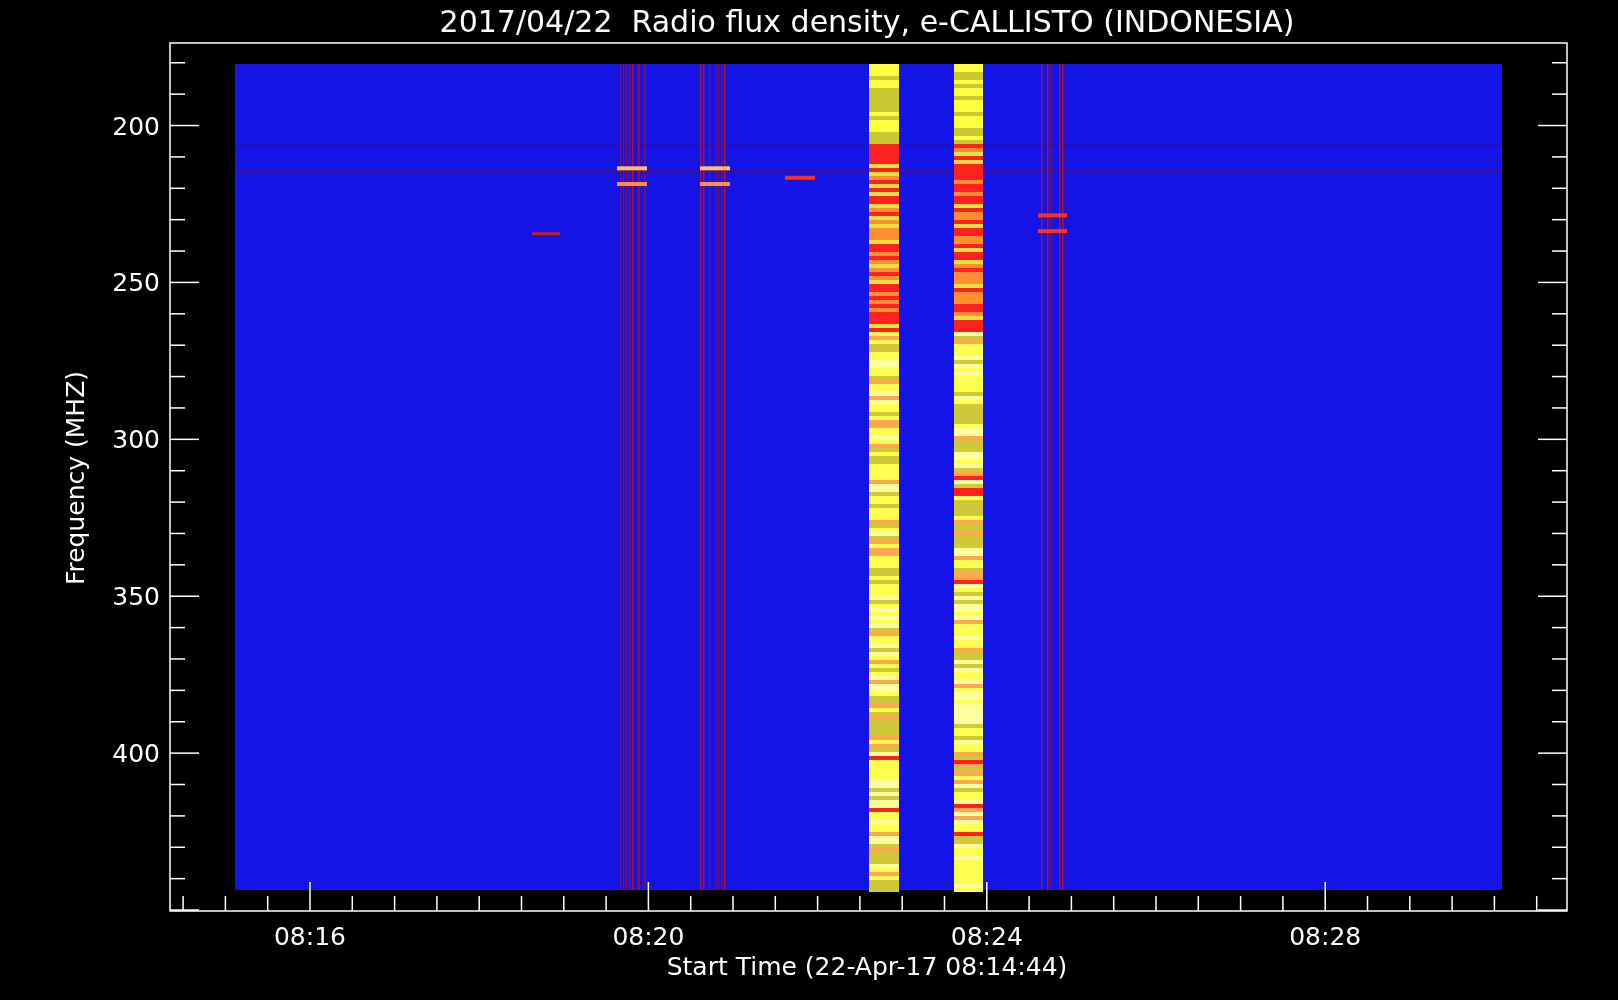  What do you see at coordinates (310, 936) in the screenshot?
I see `x-tick-label: 08:16` at bounding box center [310, 936].